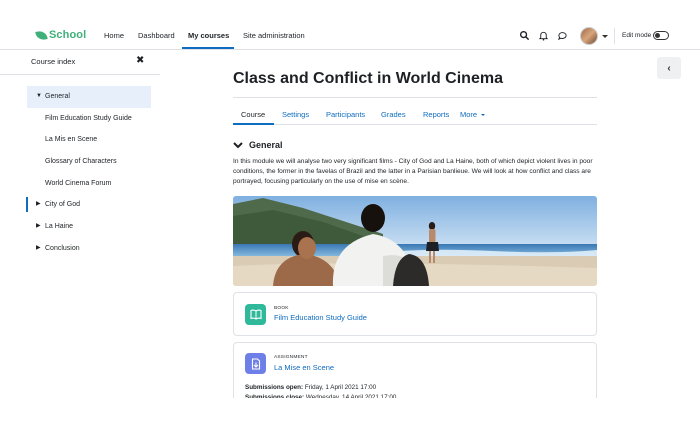 The width and height of the screenshot is (700, 421). I want to click on nav-home: Home, so click(114, 35).